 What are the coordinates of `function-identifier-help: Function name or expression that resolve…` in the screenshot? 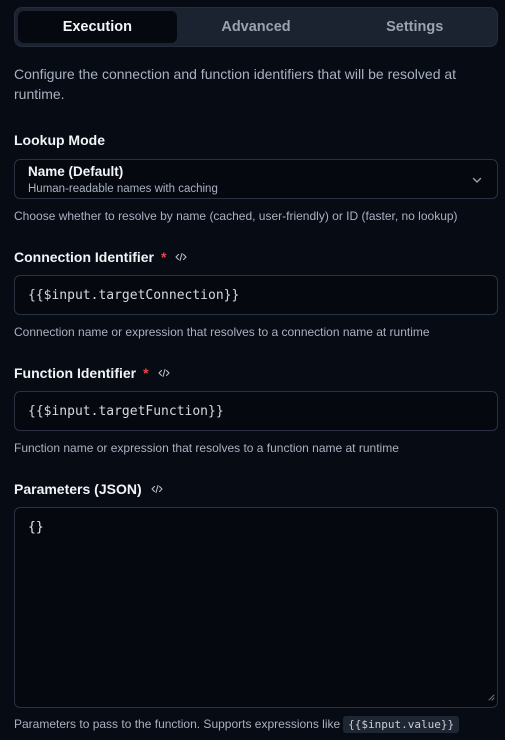 It's located at (206, 448).